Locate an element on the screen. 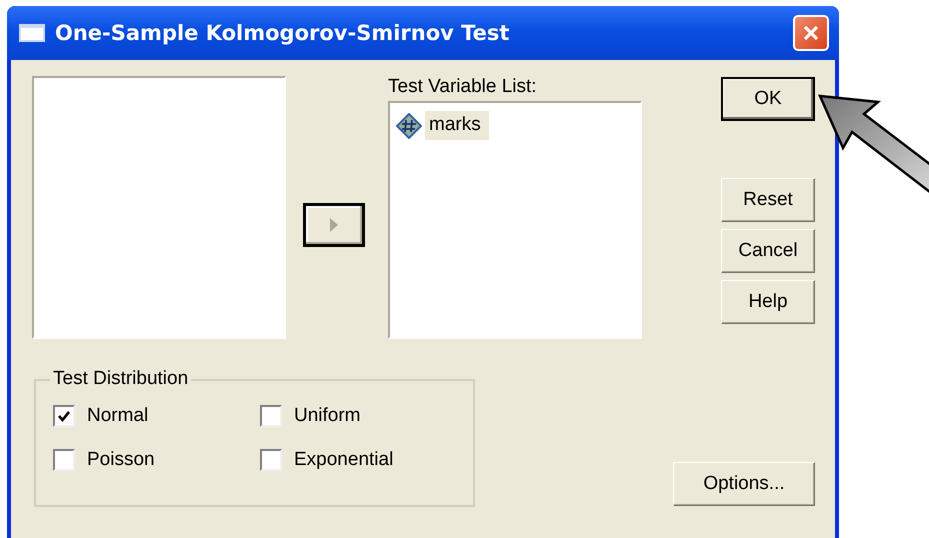 The width and height of the screenshot is (929, 538). window-icon is located at coordinates (32, 33).